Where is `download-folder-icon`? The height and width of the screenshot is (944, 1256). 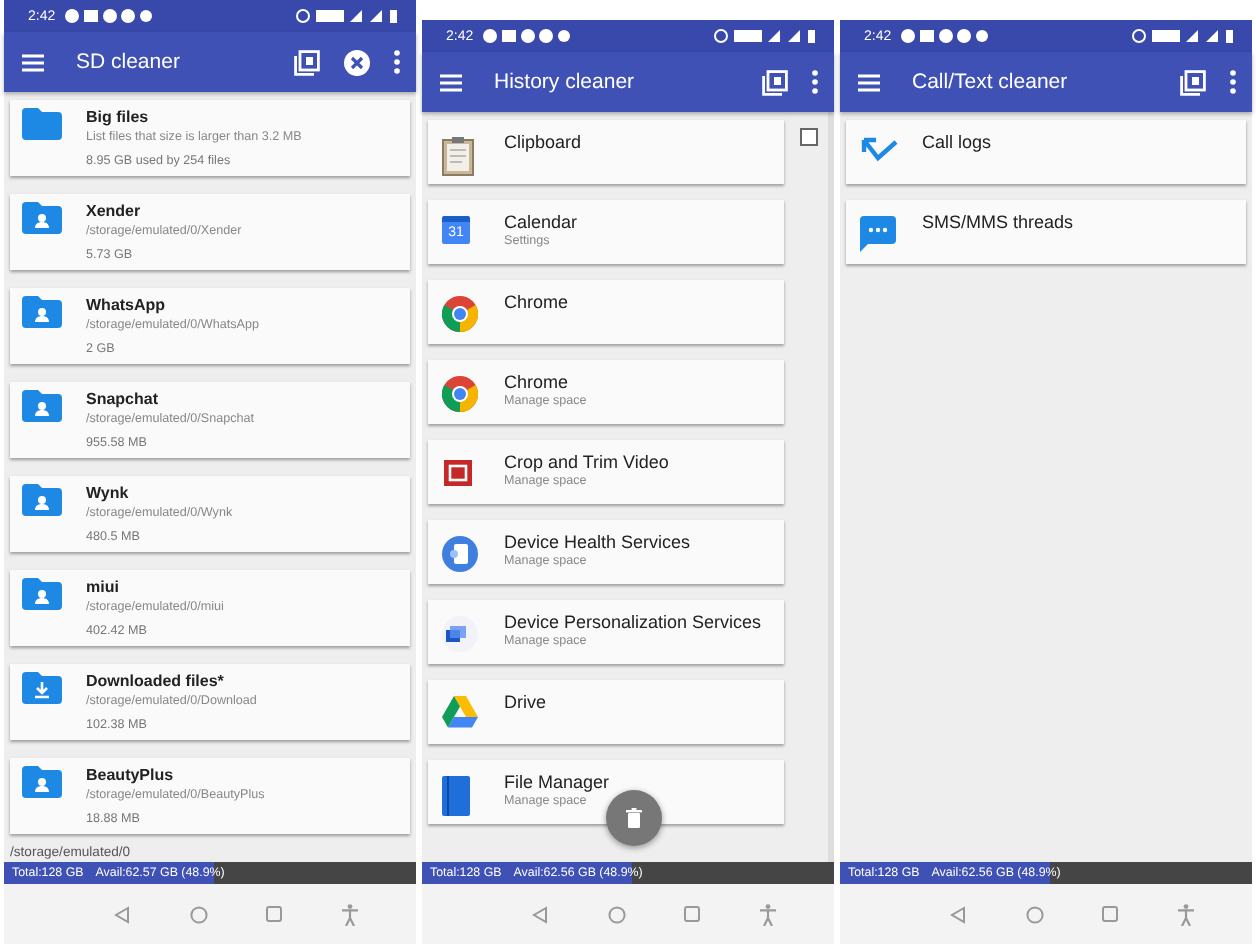
download-folder-icon is located at coordinates (42, 688).